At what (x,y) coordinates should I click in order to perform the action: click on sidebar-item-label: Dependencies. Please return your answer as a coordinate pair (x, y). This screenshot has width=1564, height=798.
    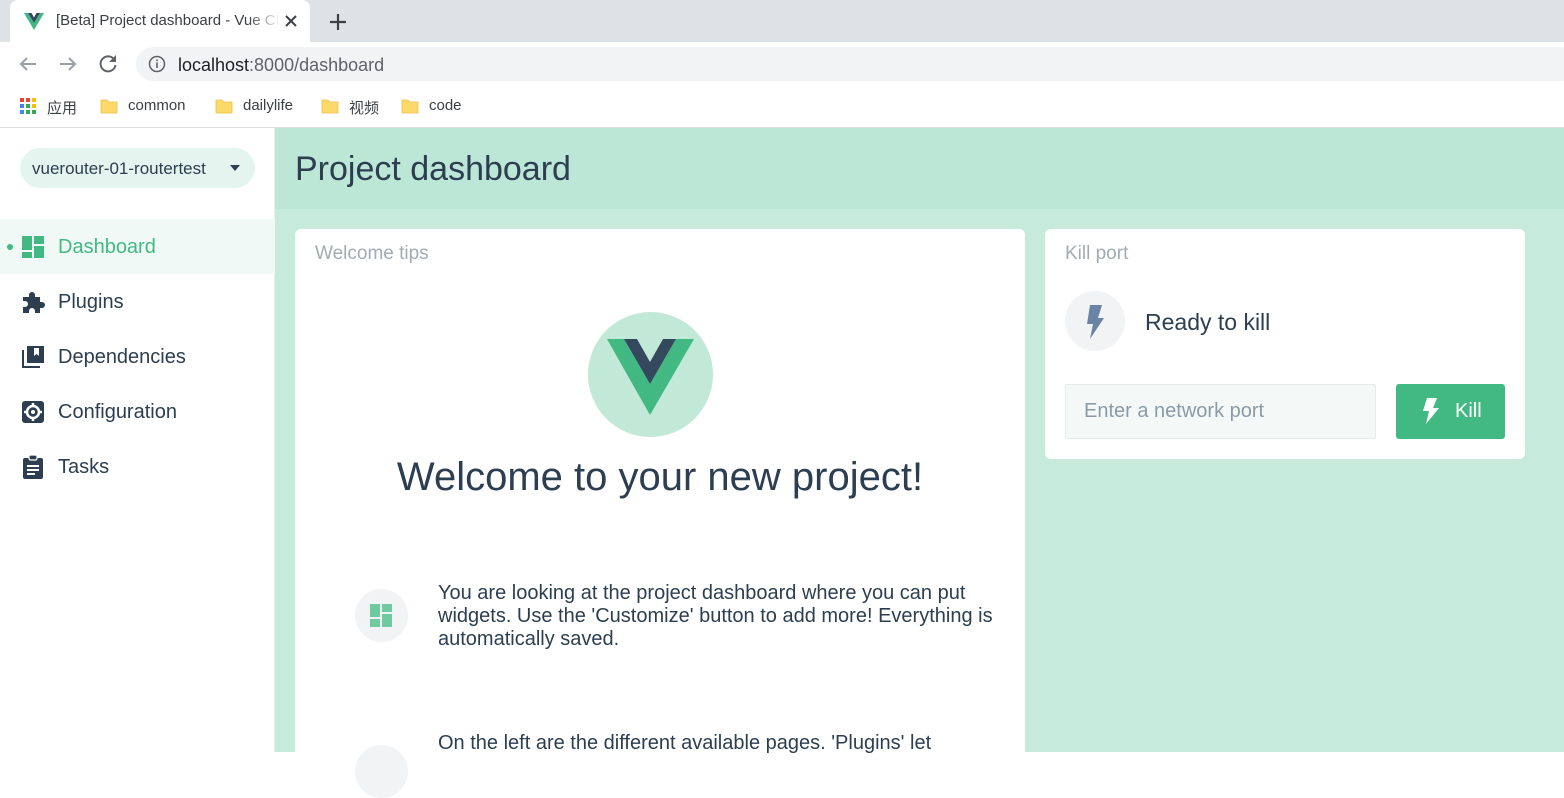
    Looking at the image, I should click on (122, 357).